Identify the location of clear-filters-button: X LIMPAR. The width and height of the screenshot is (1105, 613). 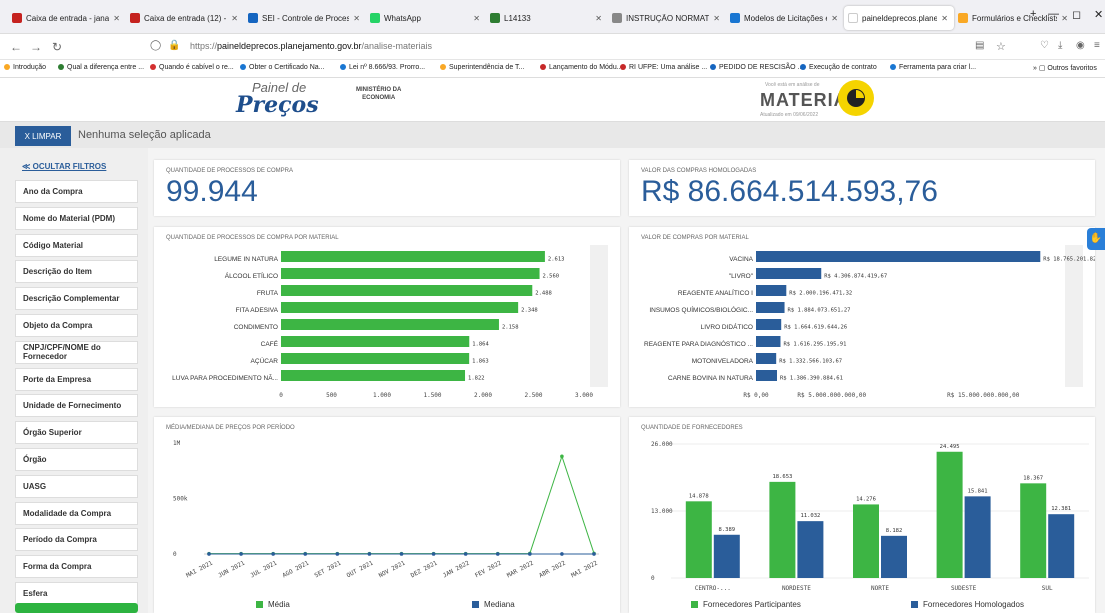
(43, 136).